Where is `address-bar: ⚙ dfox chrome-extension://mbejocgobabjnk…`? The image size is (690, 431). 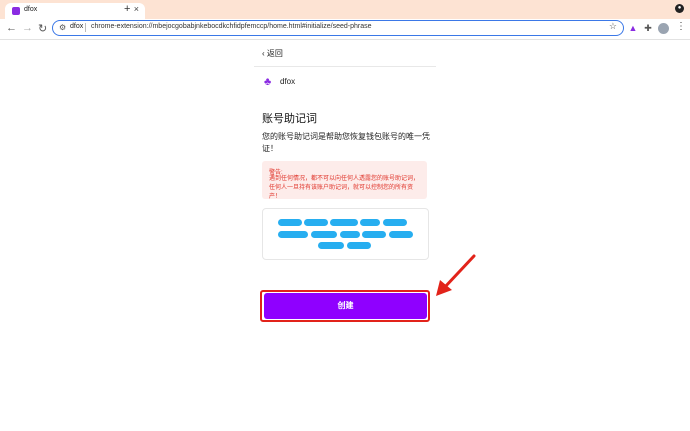 address-bar: ⚙ dfox chrome-extension://mbejocgobabjnk… is located at coordinates (338, 28).